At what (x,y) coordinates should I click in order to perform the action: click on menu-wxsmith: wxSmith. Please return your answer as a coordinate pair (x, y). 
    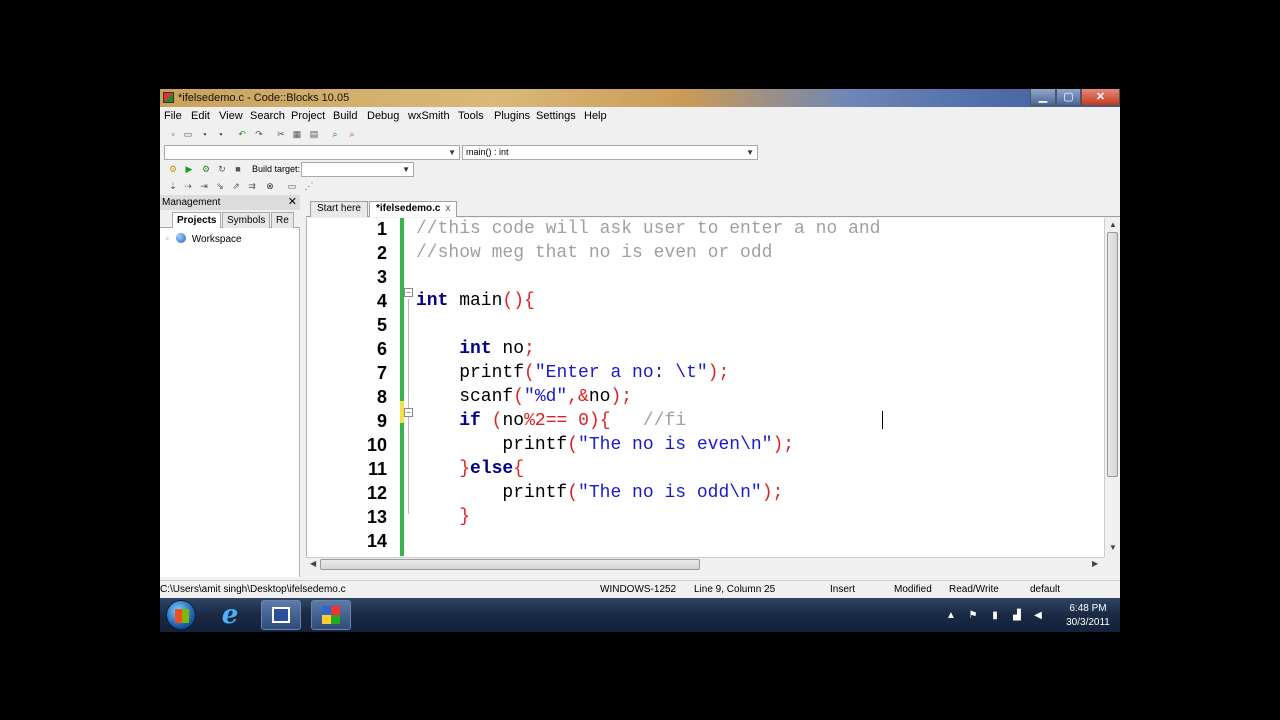
    Looking at the image, I should click on (429, 116).